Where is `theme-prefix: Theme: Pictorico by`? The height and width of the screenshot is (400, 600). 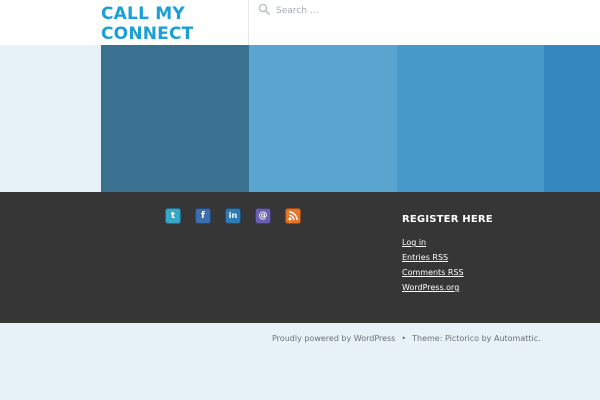 theme-prefix: Theme: Pictorico by is located at coordinates (453, 338).